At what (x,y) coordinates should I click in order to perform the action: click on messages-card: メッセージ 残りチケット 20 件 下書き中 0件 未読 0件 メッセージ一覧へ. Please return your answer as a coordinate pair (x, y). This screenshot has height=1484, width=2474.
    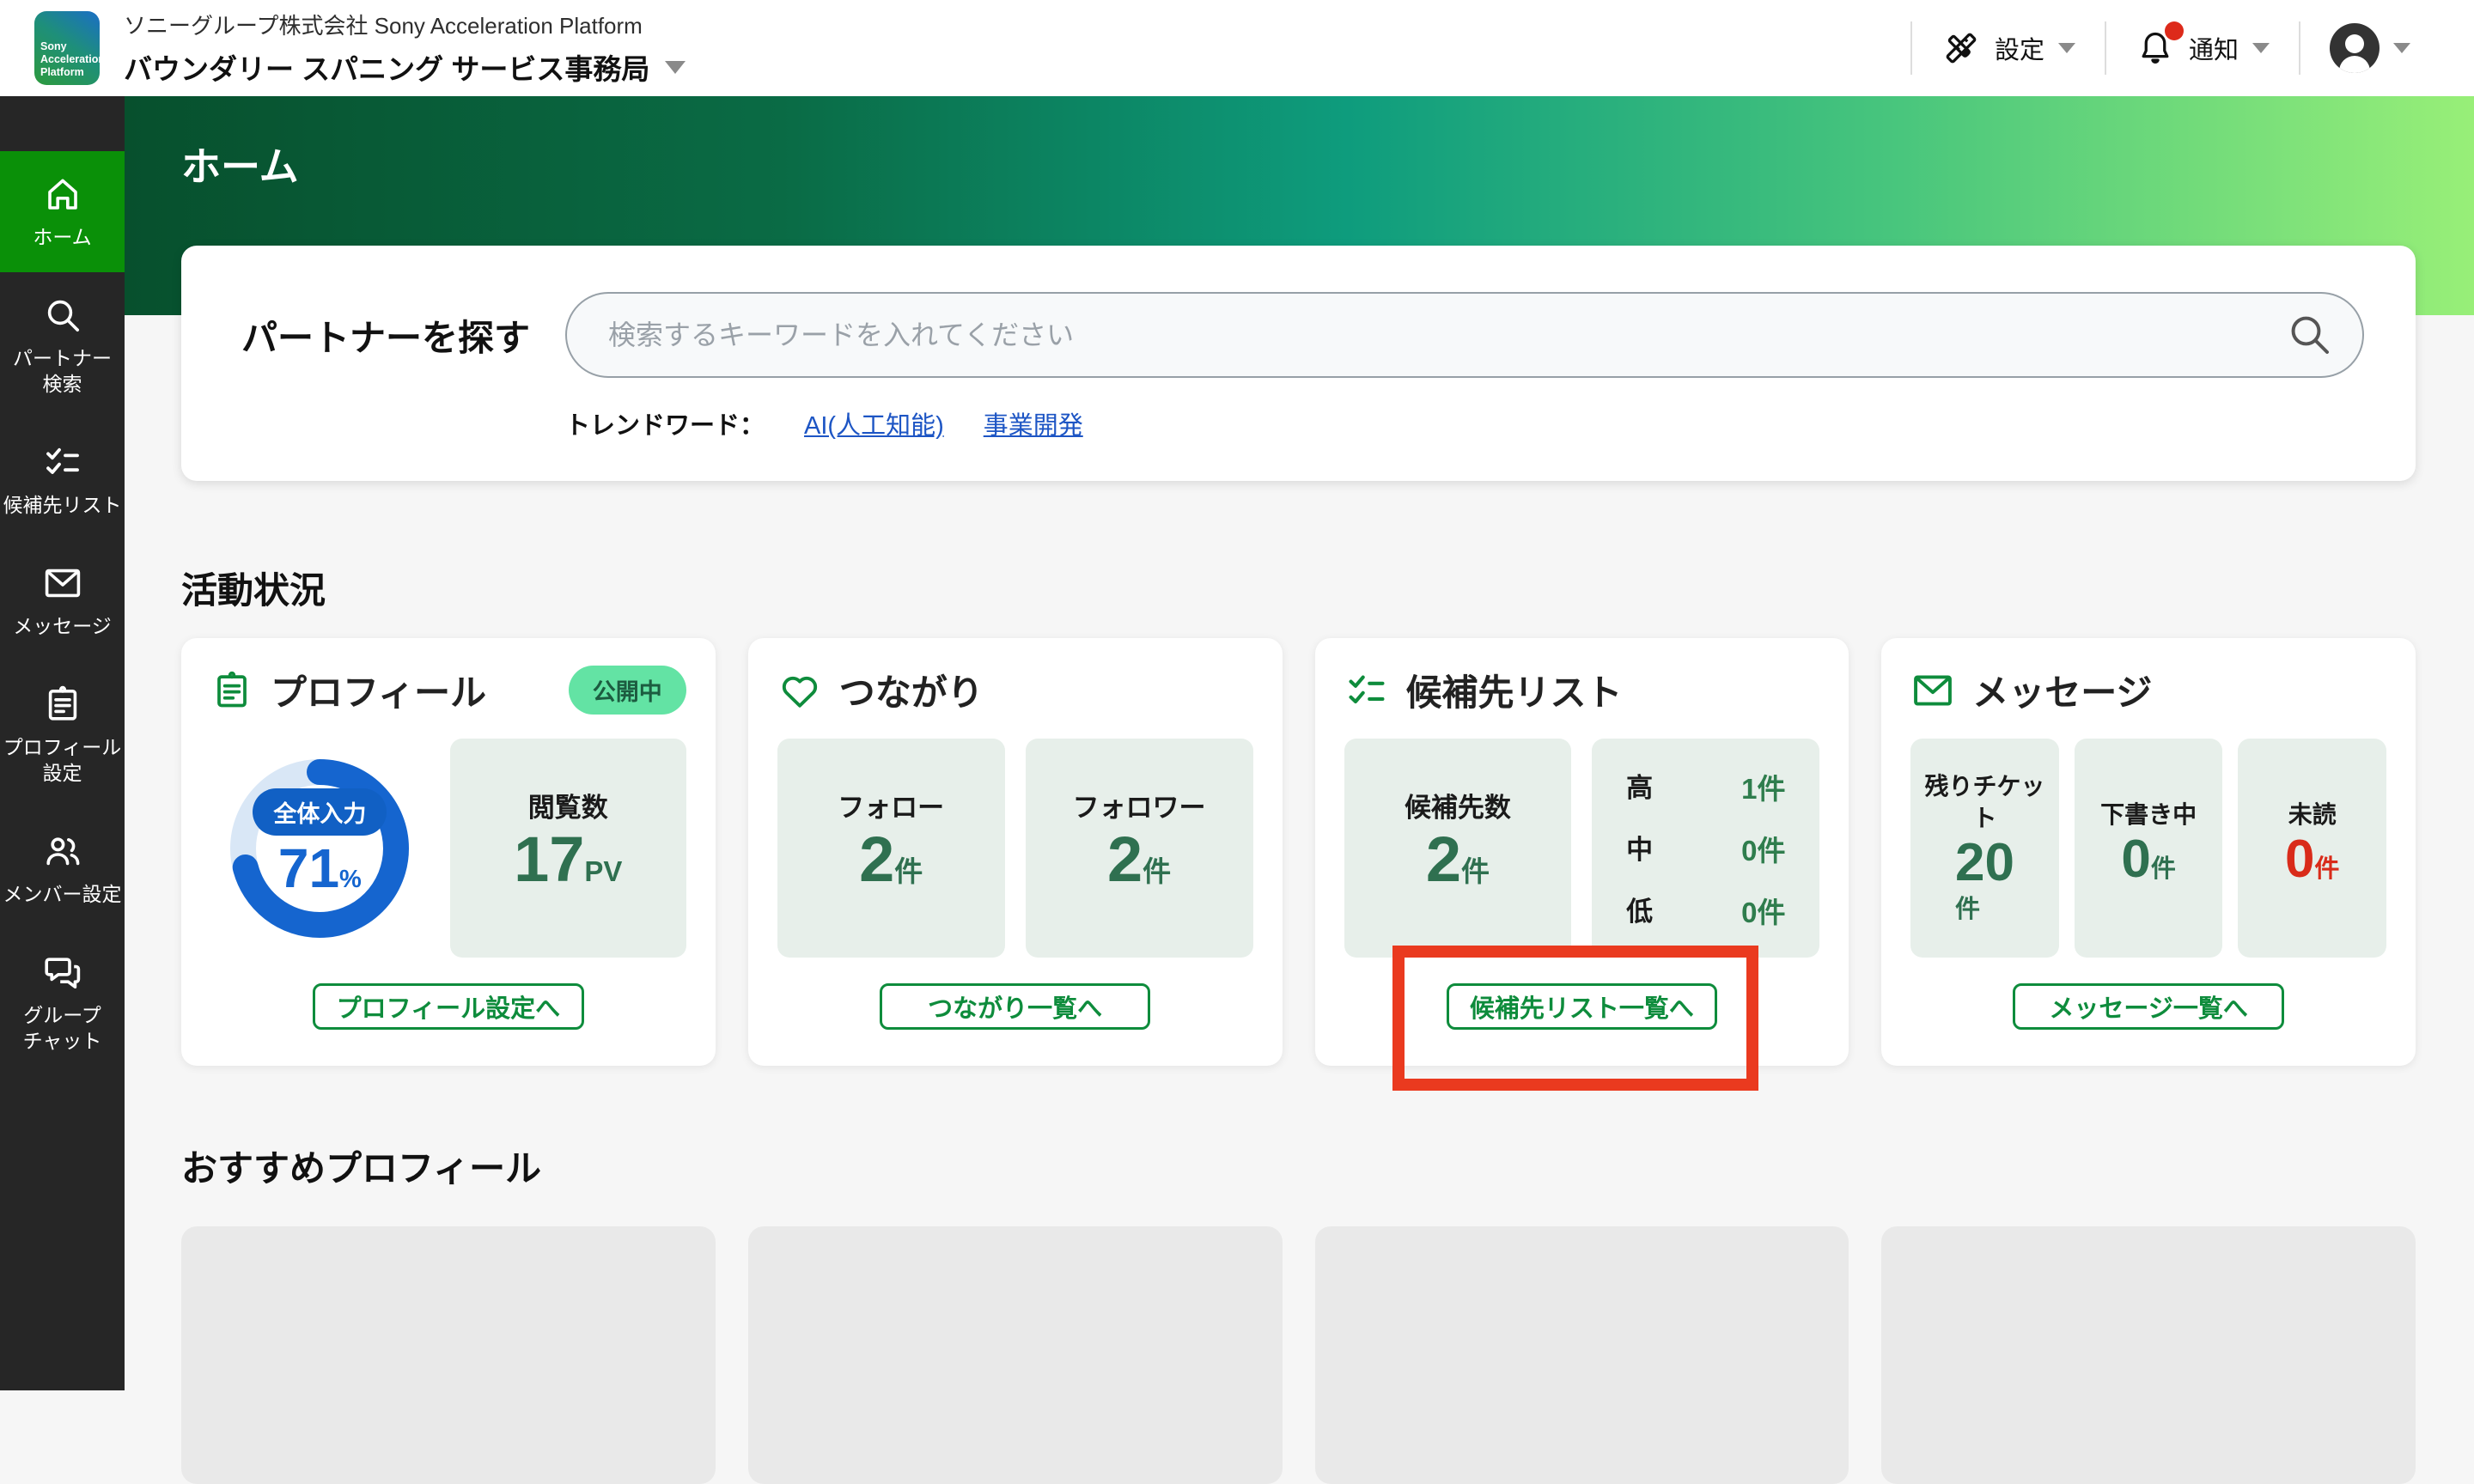
    Looking at the image, I should click on (2148, 852).